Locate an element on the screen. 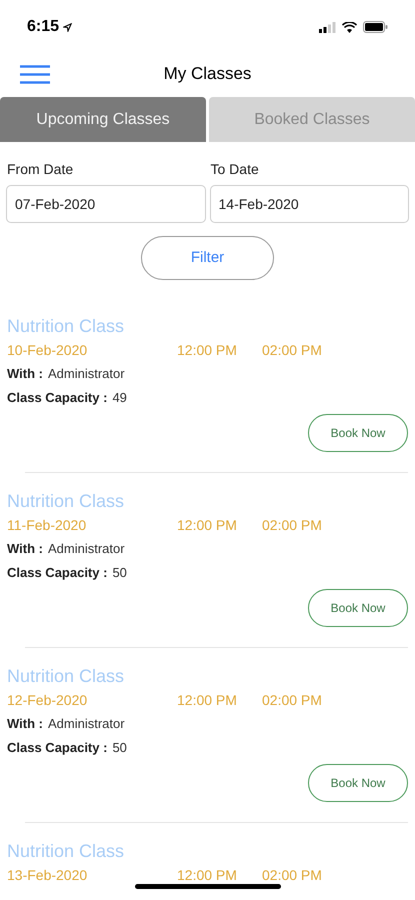  battery-icon is located at coordinates (375, 27).